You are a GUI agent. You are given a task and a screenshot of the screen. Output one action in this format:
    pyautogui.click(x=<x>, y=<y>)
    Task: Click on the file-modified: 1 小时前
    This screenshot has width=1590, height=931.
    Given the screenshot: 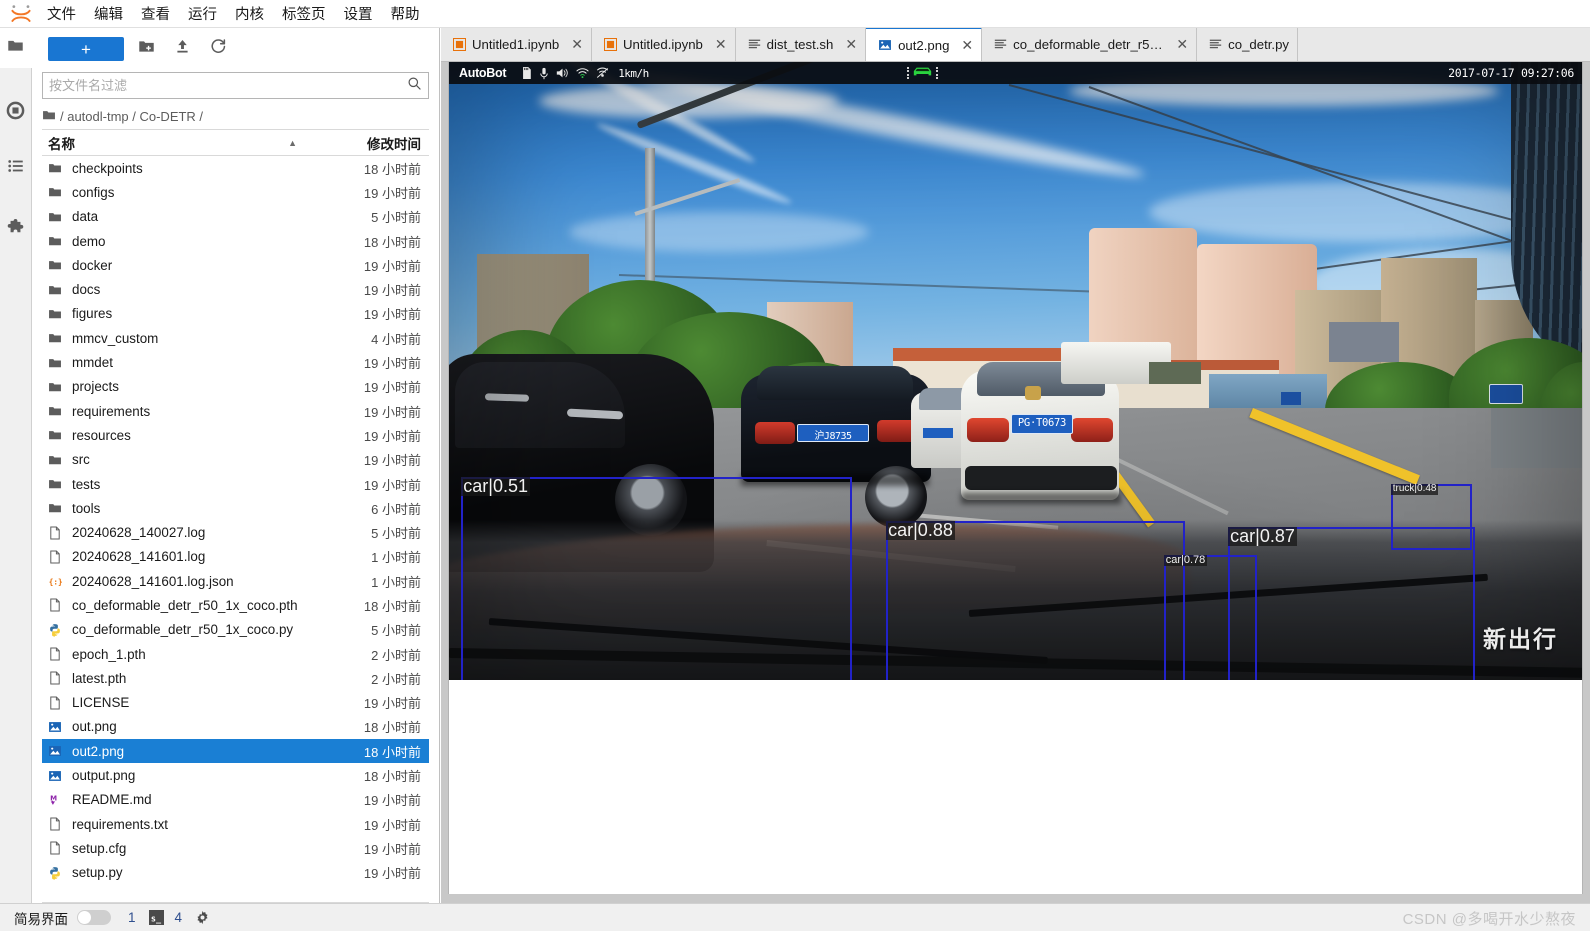 What is the action you would take?
    pyautogui.click(x=396, y=582)
    